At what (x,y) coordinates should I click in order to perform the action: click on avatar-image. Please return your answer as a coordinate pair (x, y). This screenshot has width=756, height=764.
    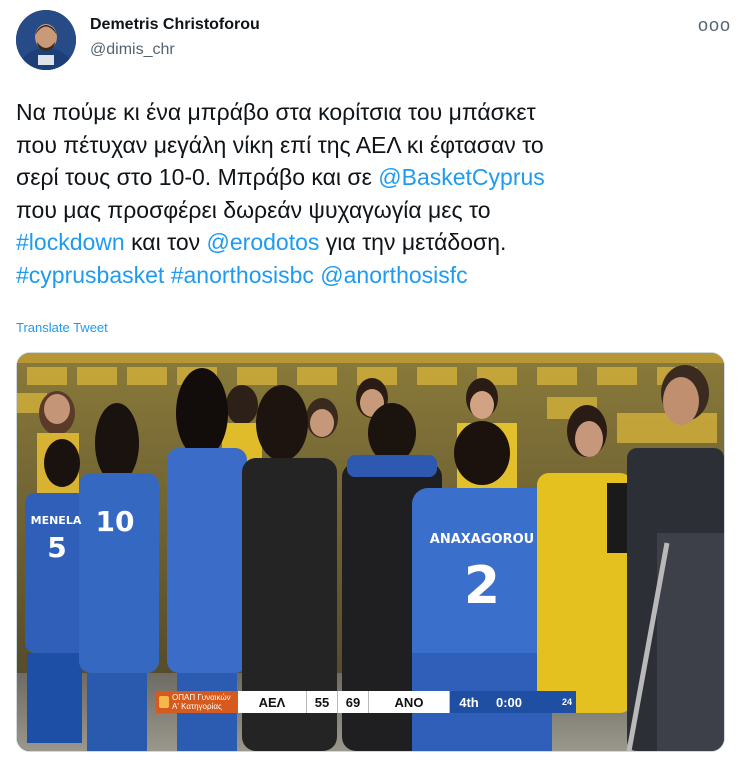
    Looking at the image, I should click on (46, 40).